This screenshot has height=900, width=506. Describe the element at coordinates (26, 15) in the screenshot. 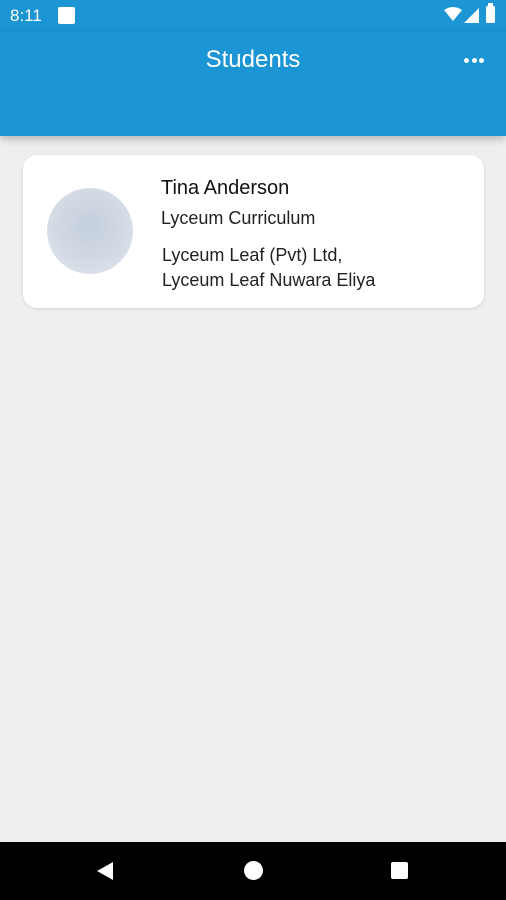

I see `status-time: 8:11` at that location.